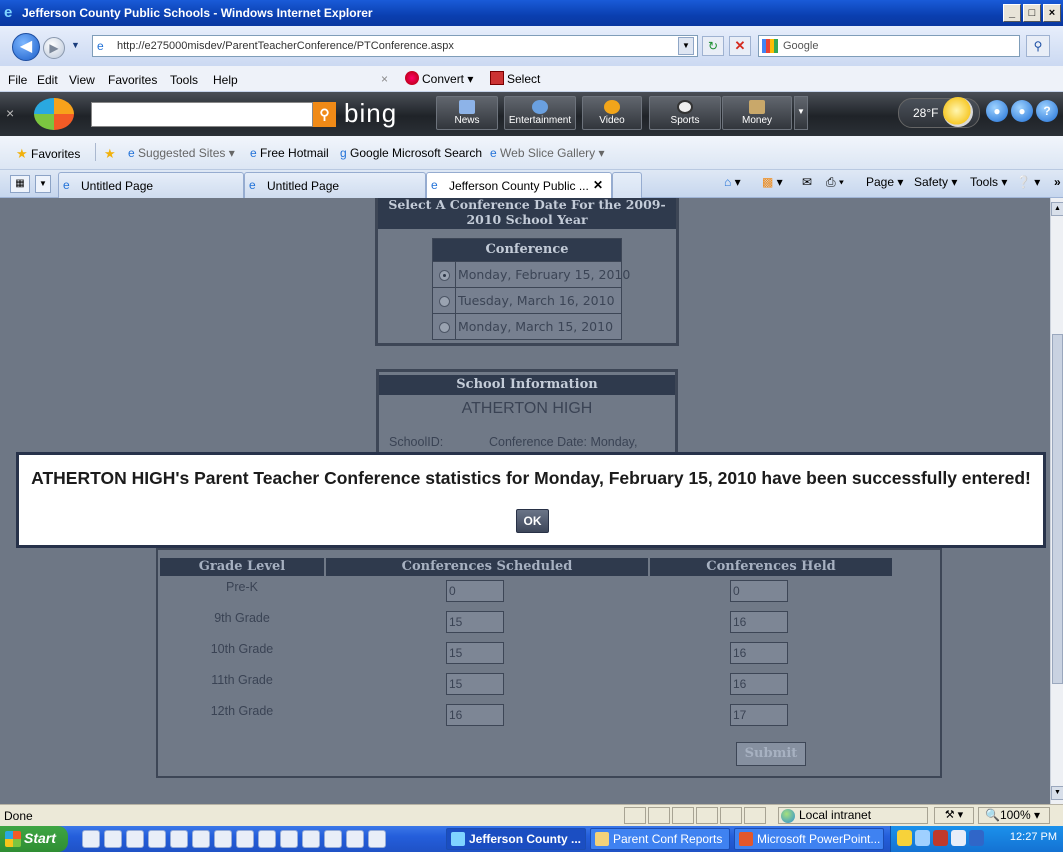 This screenshot has width=1063, height=852. I want to click on suggested-sites-link: e Suggested Sites ▾, so click(181, 153).